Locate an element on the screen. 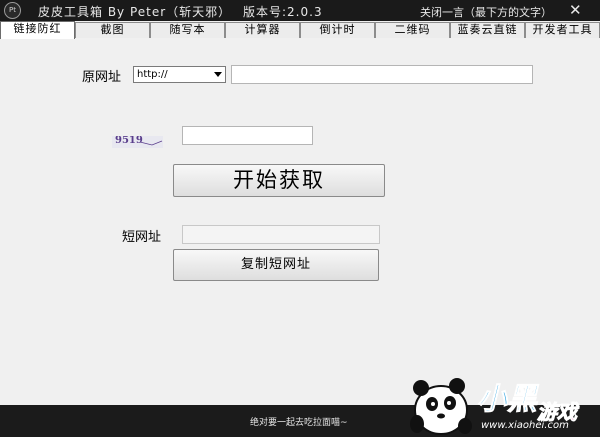 The width and height of the screenshot is (600, 437). watermark-url: www.xiaohei.com is located at coordinates (525, 425).